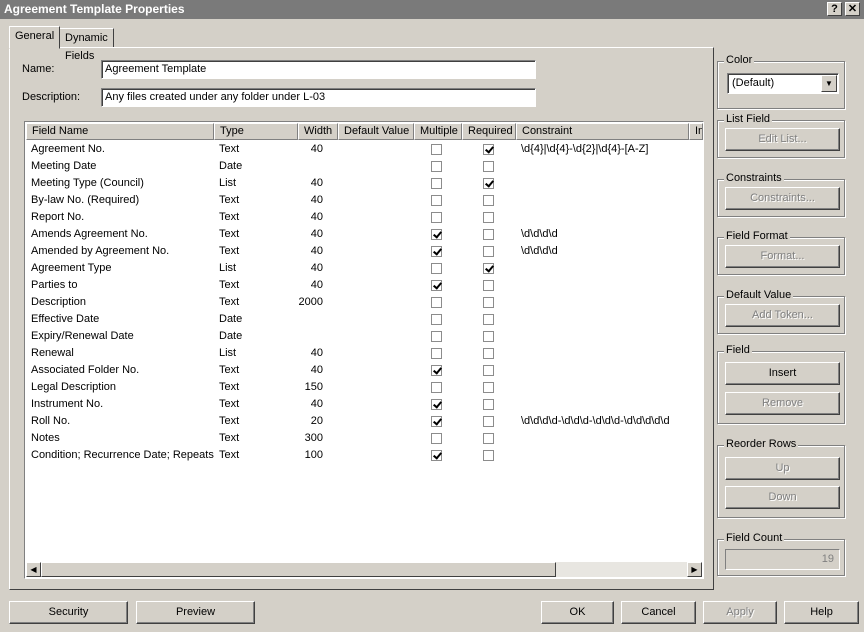  I want to click on cancel-button: Cancel, so click(658, 612).